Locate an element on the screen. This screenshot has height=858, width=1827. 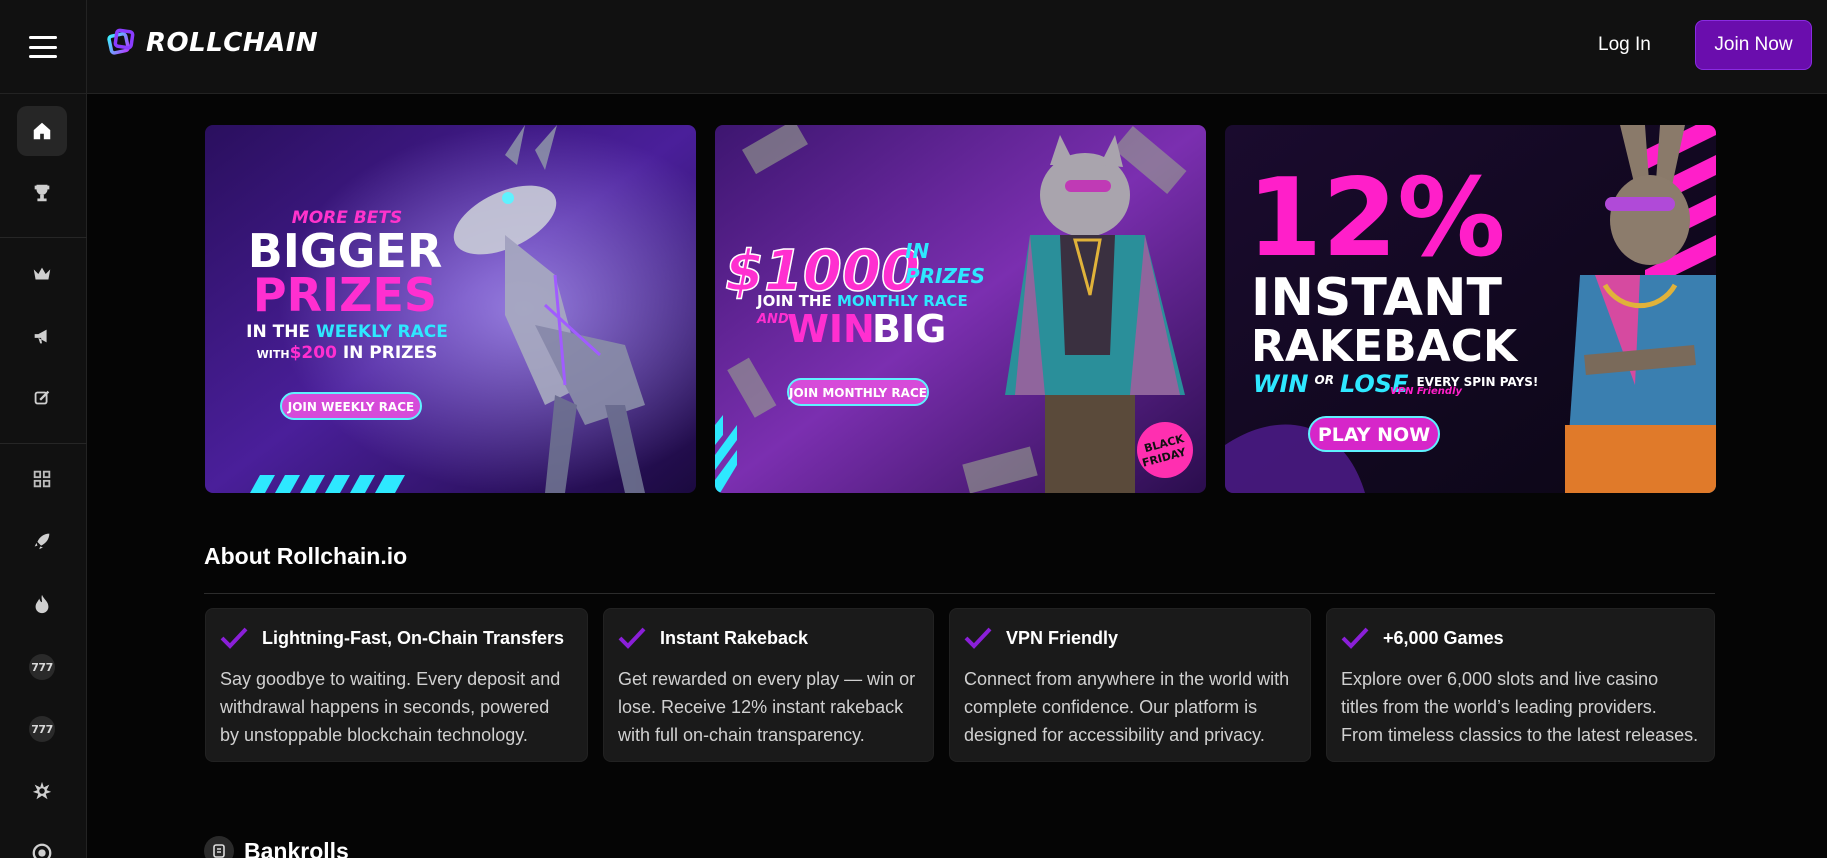
bankrolls-heading: Bankrolls is located at coordinates (276, 847).